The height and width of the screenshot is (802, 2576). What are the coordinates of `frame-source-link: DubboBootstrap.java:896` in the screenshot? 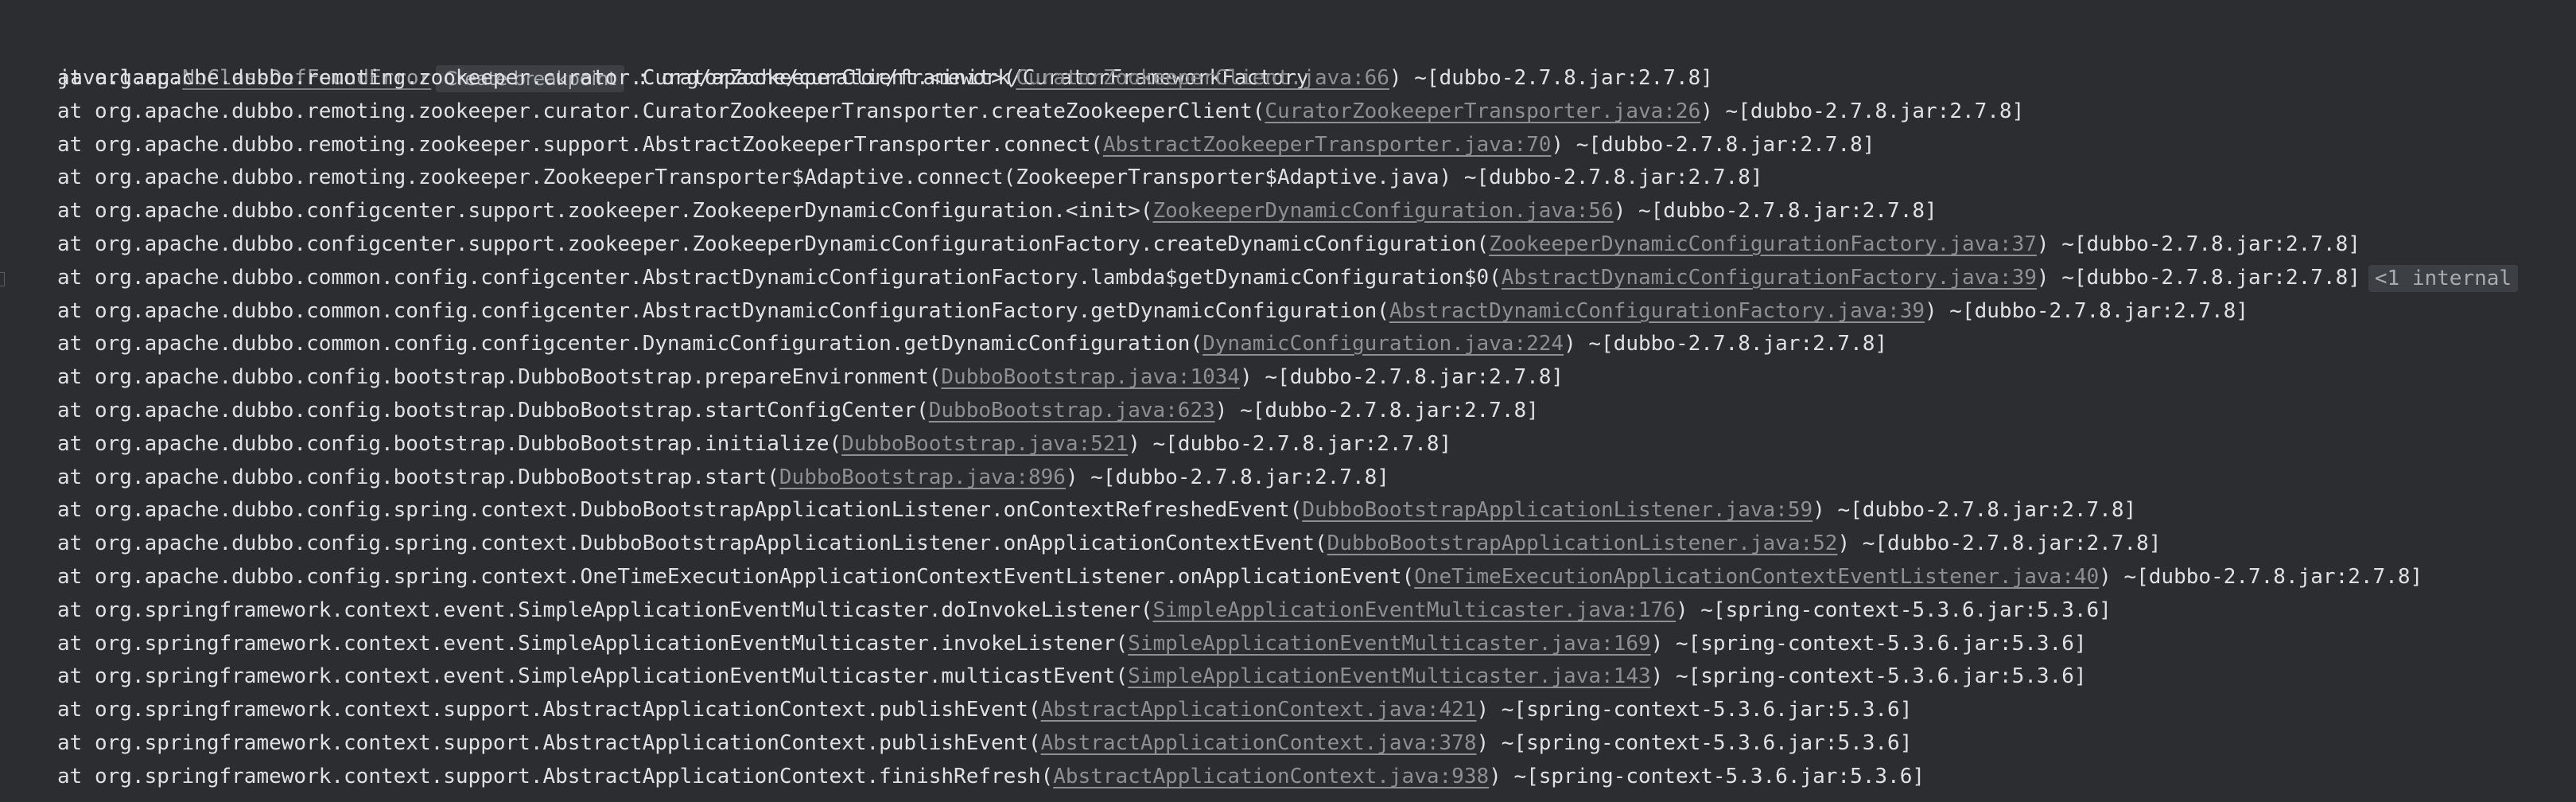 It's located at (922, 477).